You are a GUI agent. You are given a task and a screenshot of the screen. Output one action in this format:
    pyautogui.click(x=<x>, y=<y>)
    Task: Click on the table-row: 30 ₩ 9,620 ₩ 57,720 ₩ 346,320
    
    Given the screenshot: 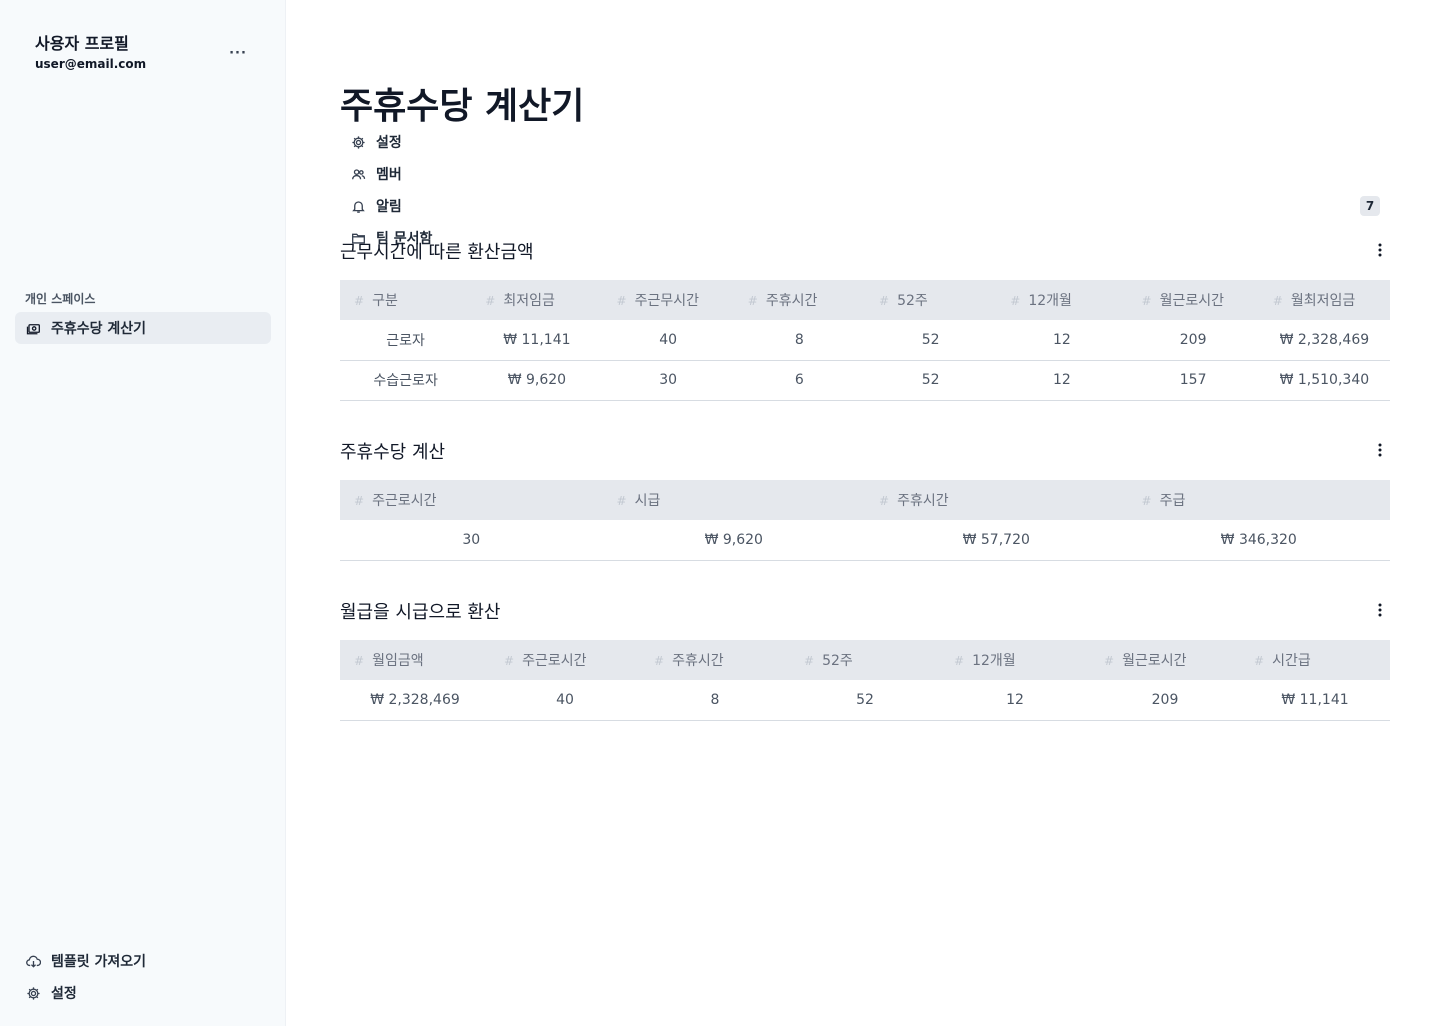 What is the action you would take?
    pyautogui.click(x=865, y=540)
    